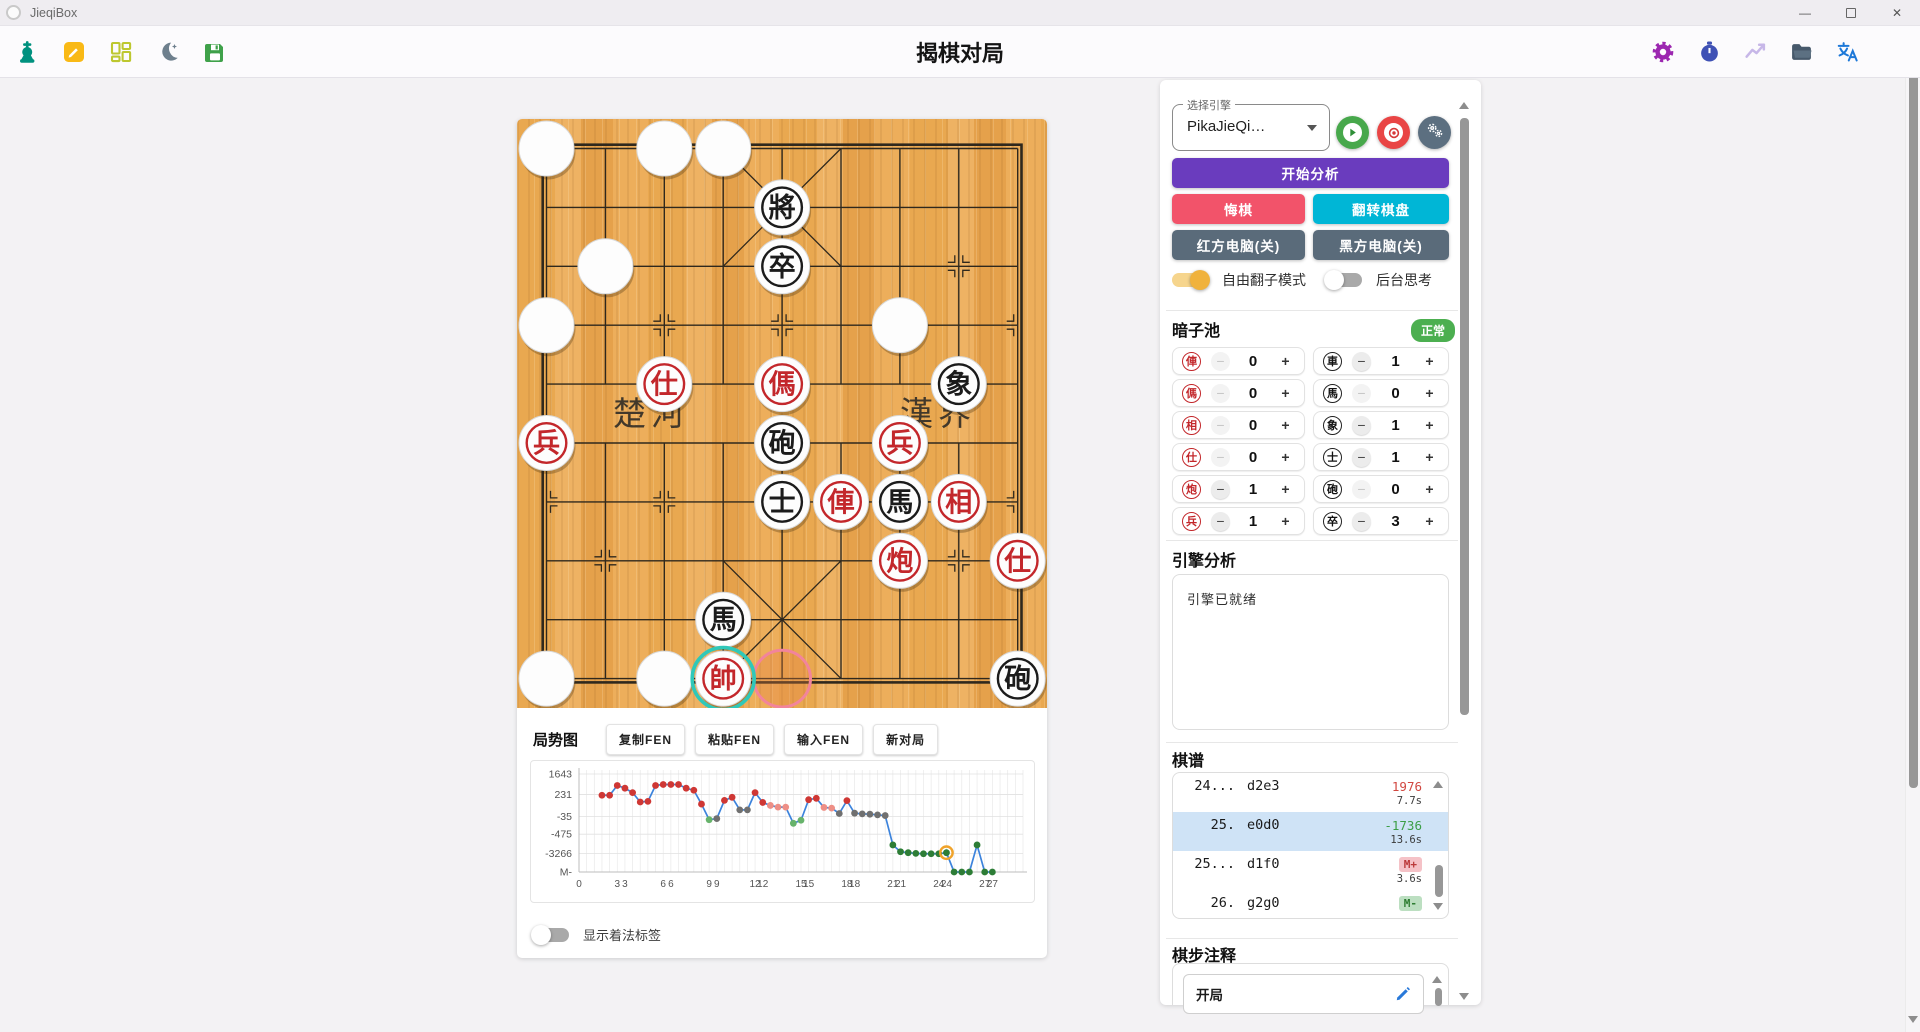 This screenshot has height=1032, width=1920. What do you see at coordinates (824, 739) in the screenshot?
I see `input-fen-button: 输入FEN` at bounding box center [824, 739].